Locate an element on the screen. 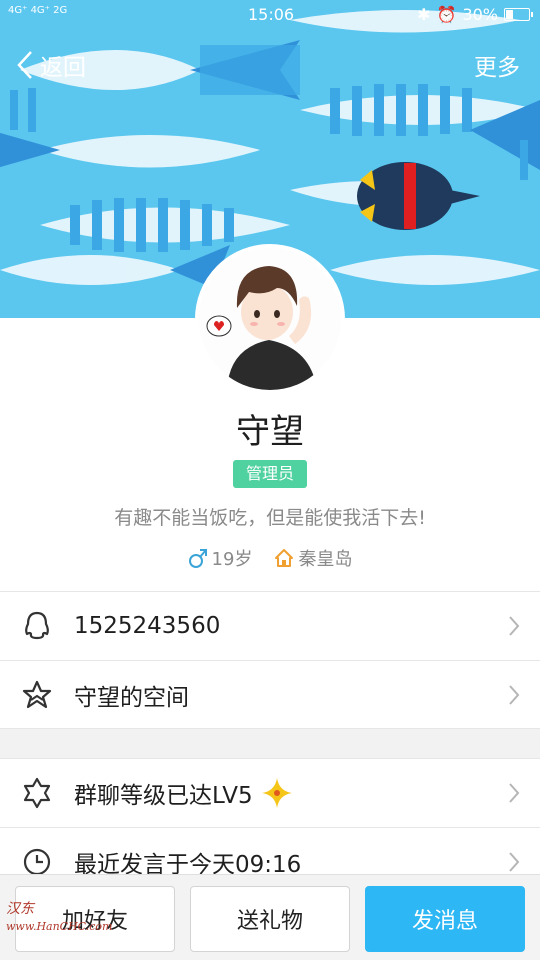 This screenshot has width=540, height=960. row-qq-number: 1525243560 is located at coordinates (270, 625).